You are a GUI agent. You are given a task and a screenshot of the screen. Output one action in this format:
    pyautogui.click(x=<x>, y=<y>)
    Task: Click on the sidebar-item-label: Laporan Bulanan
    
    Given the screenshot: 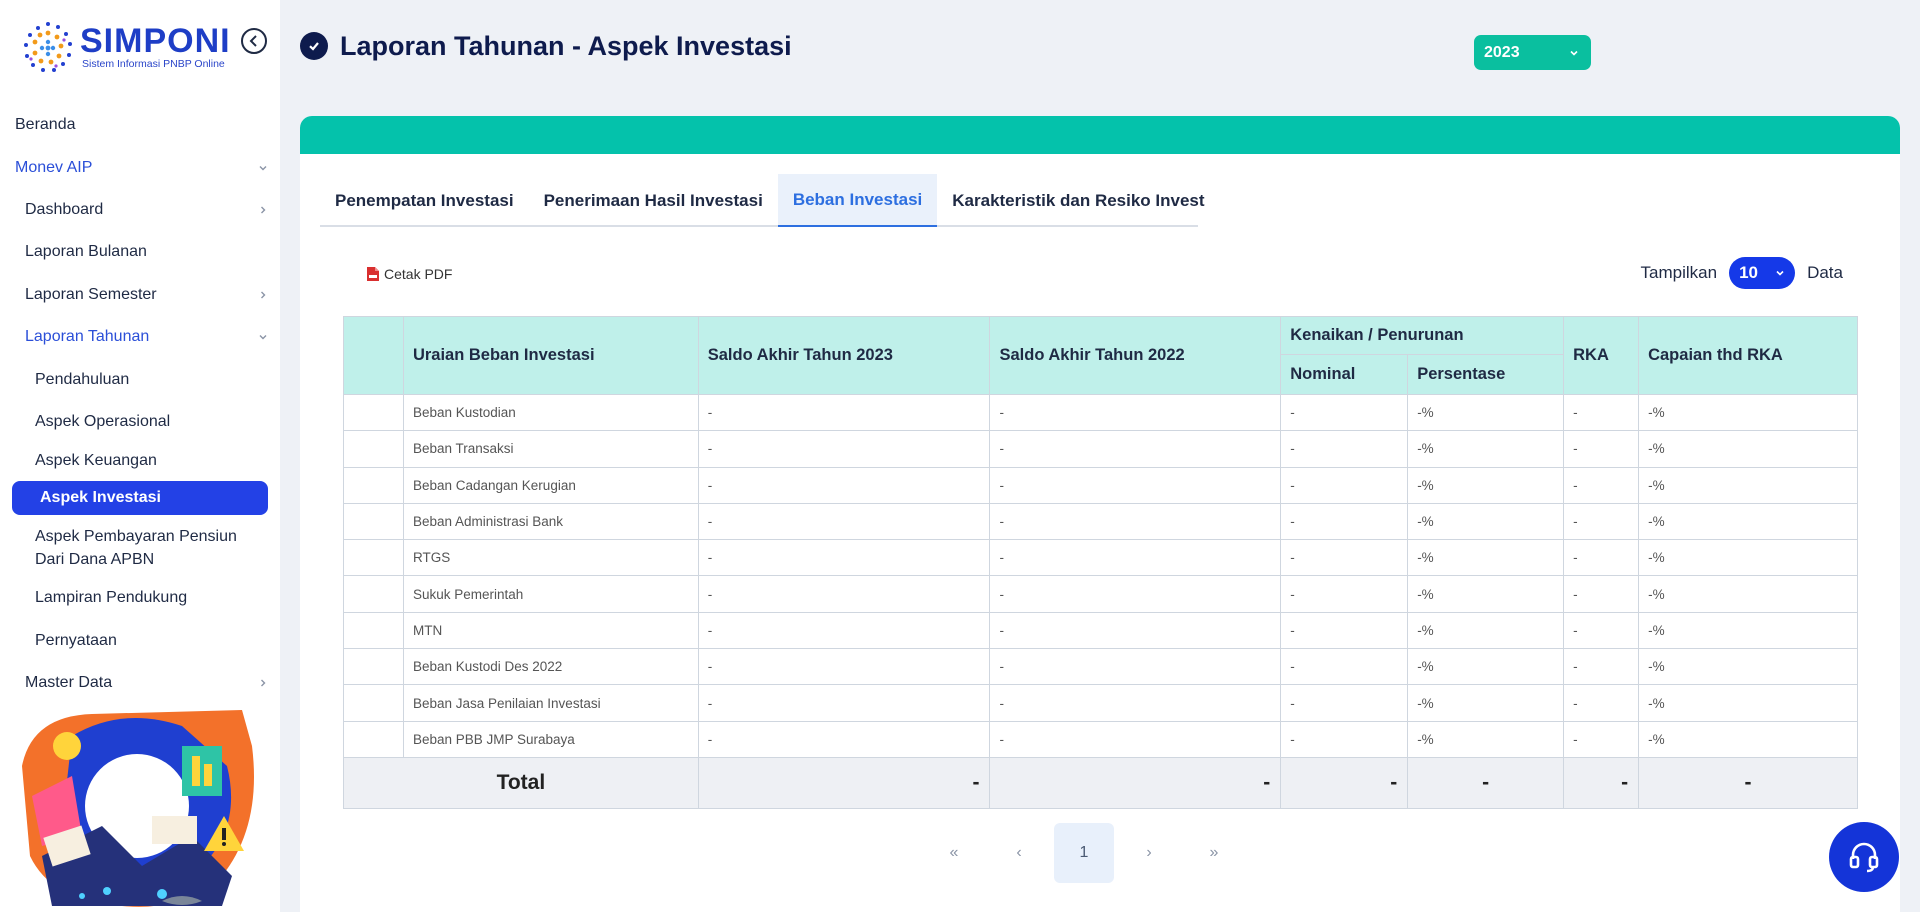 What is the action you would take?
    pyautogui.click(x=86, y=252)
    